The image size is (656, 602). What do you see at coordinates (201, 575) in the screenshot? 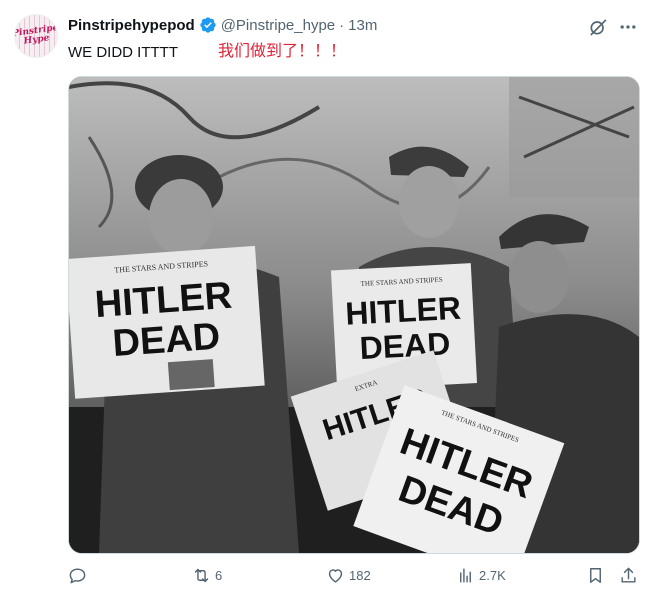
I see `retweet-icon` at bounding box center [201, 575].